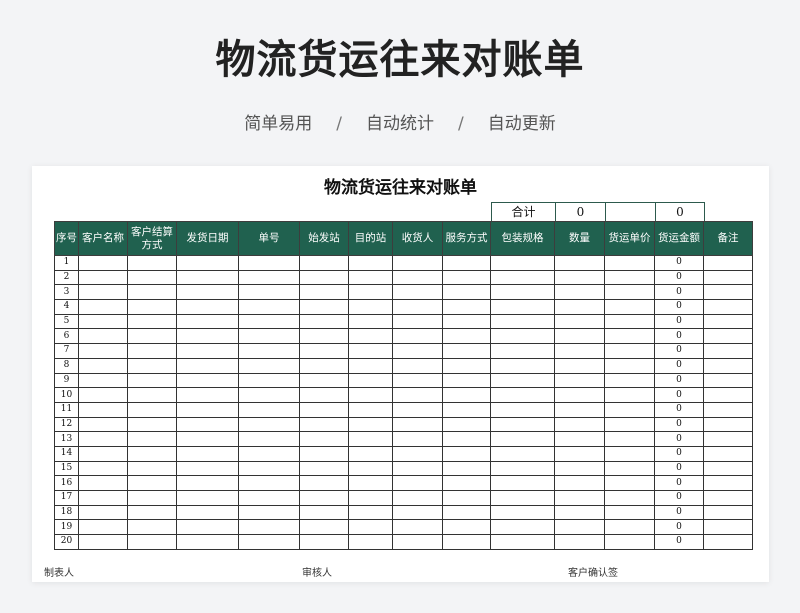 The image size is (800, 613). I want to click on row-seq-cell: 10, so click(66, 395).